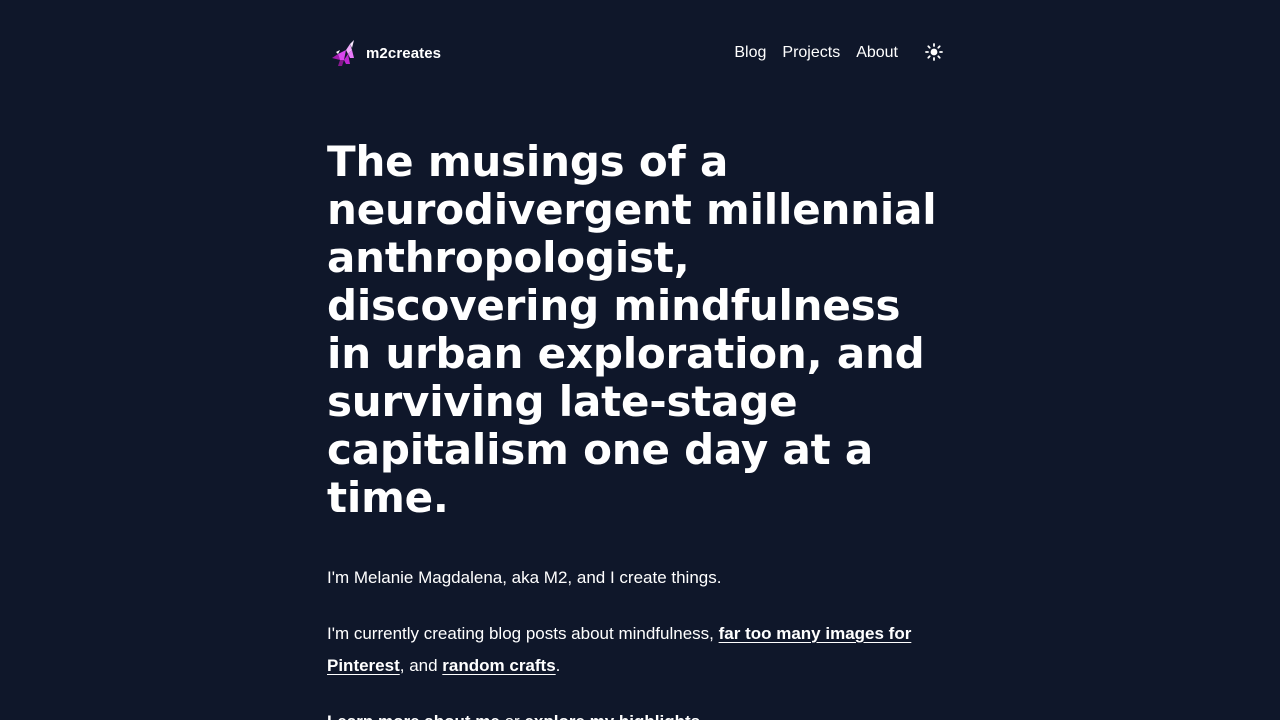  I want to click on para3-text-after: ., so click(702, 716).